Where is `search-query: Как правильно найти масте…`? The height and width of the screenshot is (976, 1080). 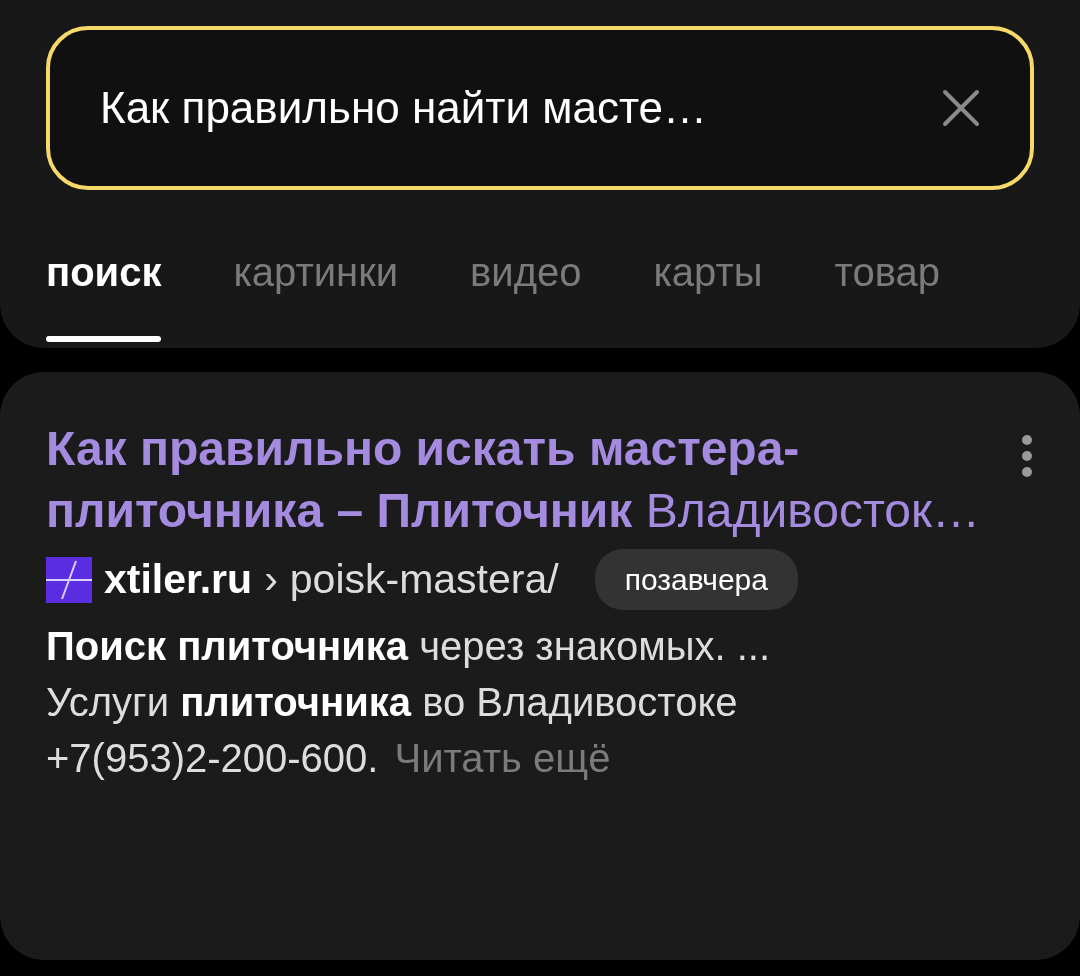
search-query: Как правильно найти масте… is located at coordinates (404, 108).